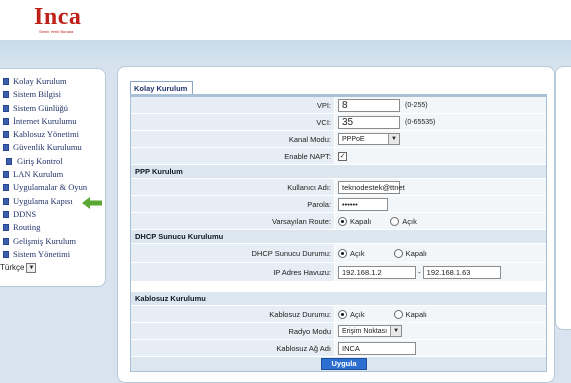 The width and height of the screenshot is (571, 383). I want to click on sidebar-item-internet-kurulumu: İnternet Kurulumu, so click(54, 121).